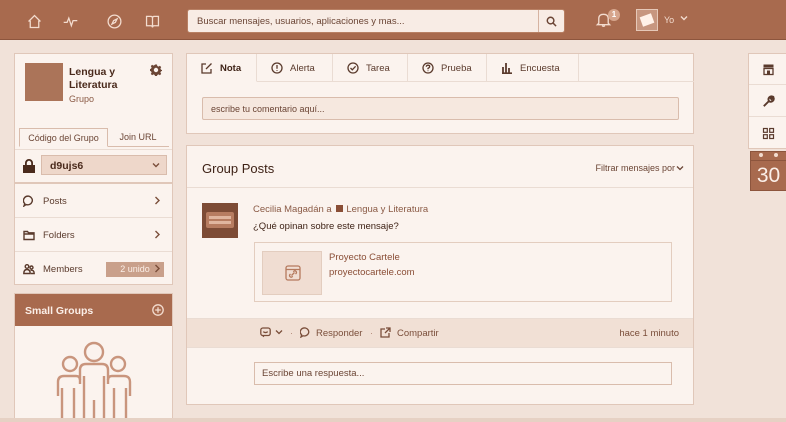  I want to click on right-toolbar, so click(767, 101).